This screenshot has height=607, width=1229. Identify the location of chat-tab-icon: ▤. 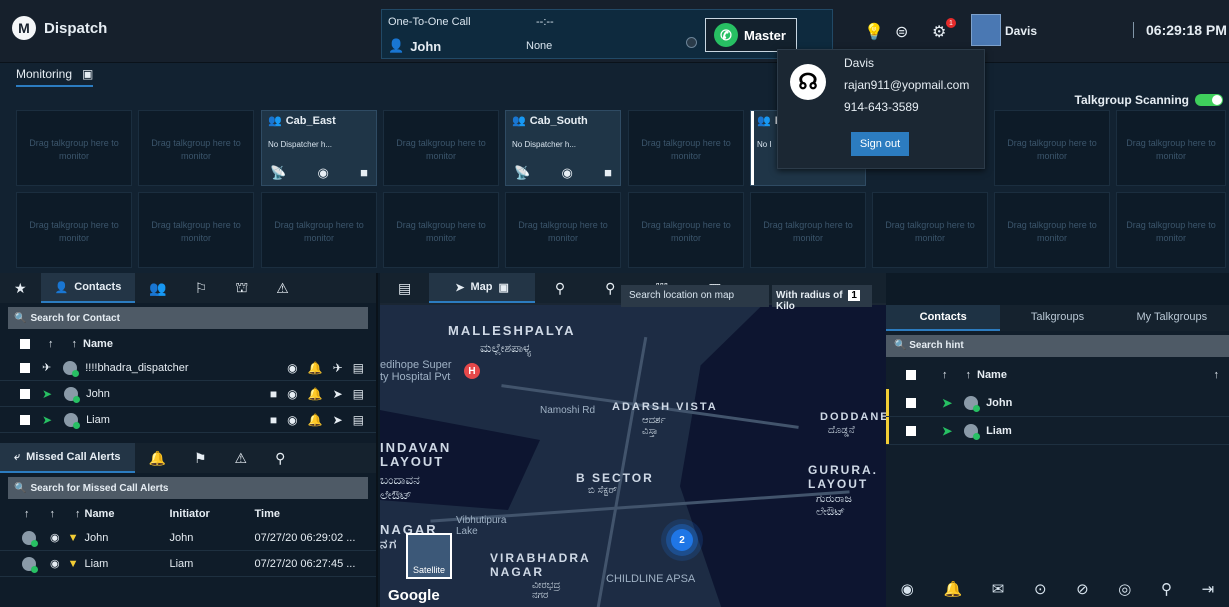
(404, 288).